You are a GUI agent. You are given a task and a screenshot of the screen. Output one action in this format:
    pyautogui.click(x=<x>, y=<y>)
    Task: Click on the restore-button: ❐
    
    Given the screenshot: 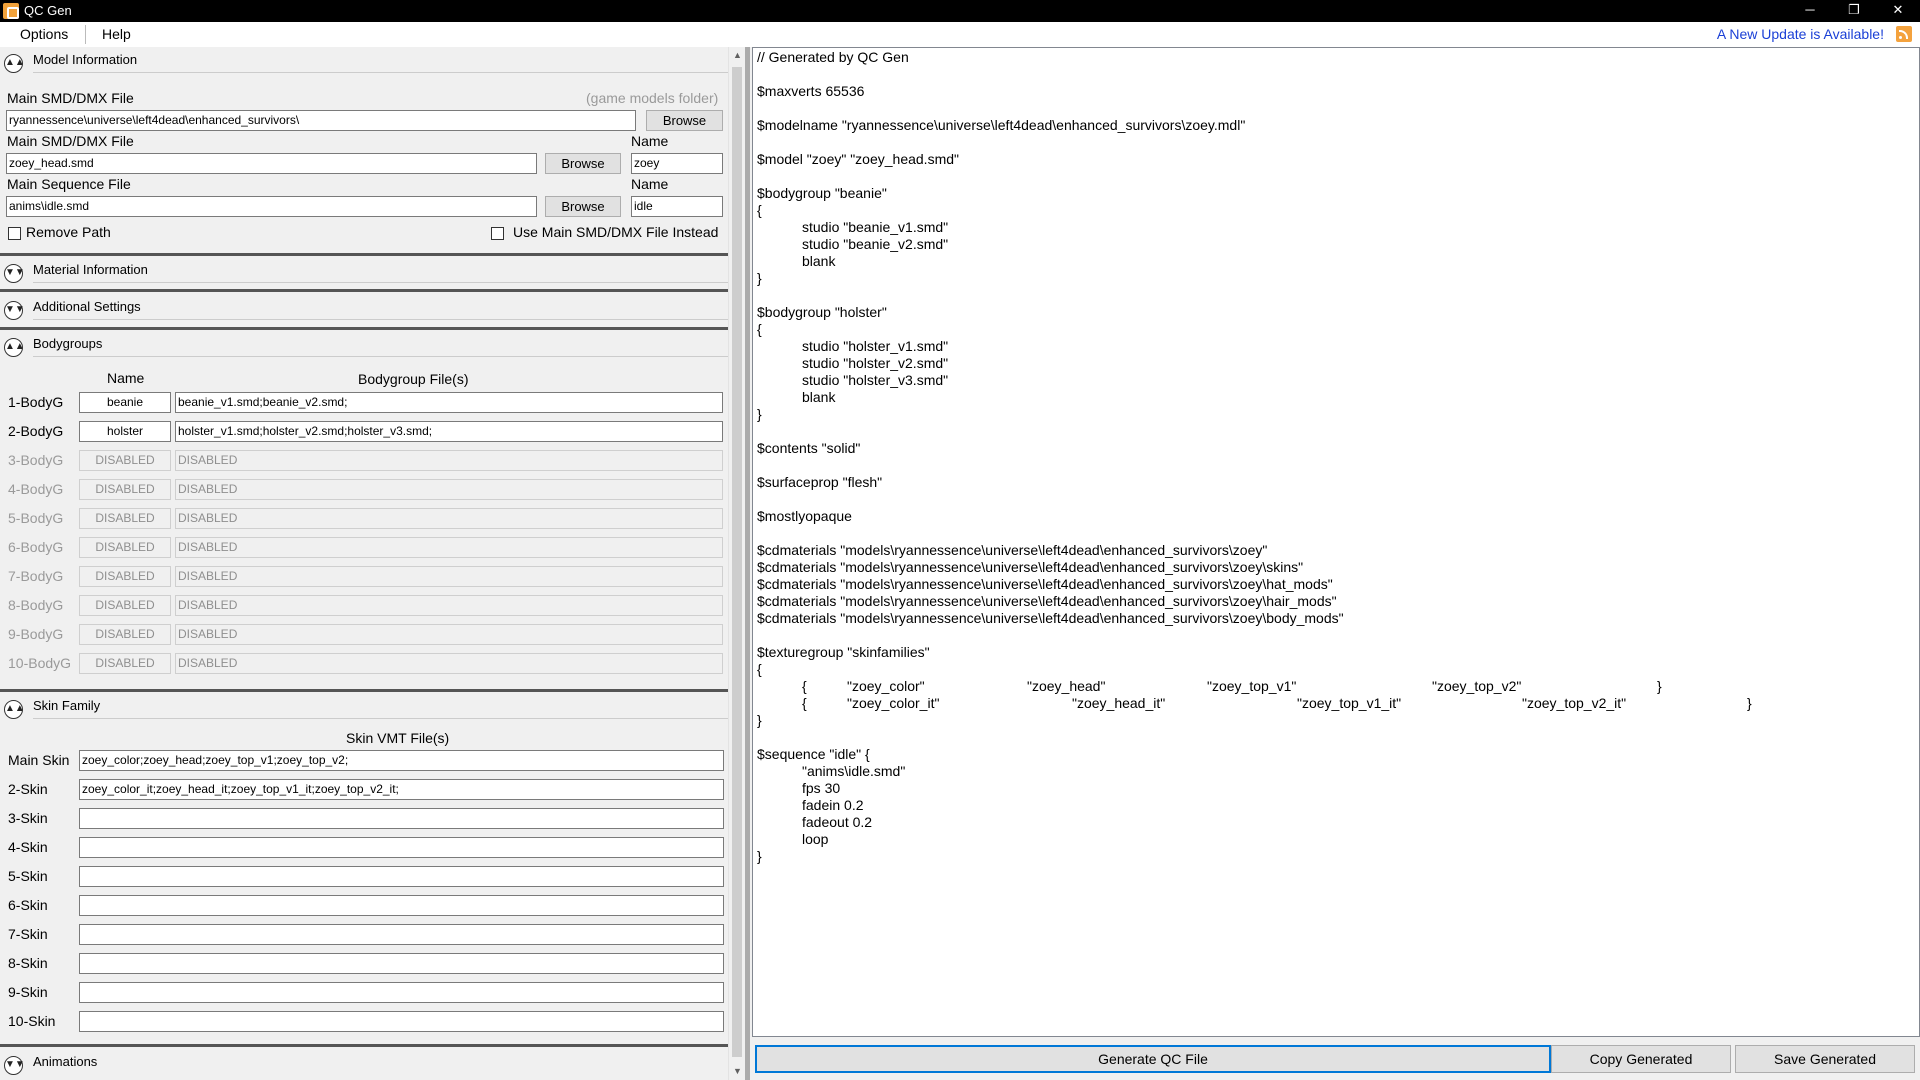 What is the action you would take?
    pyautogui.click(x=1854, y=11)
    